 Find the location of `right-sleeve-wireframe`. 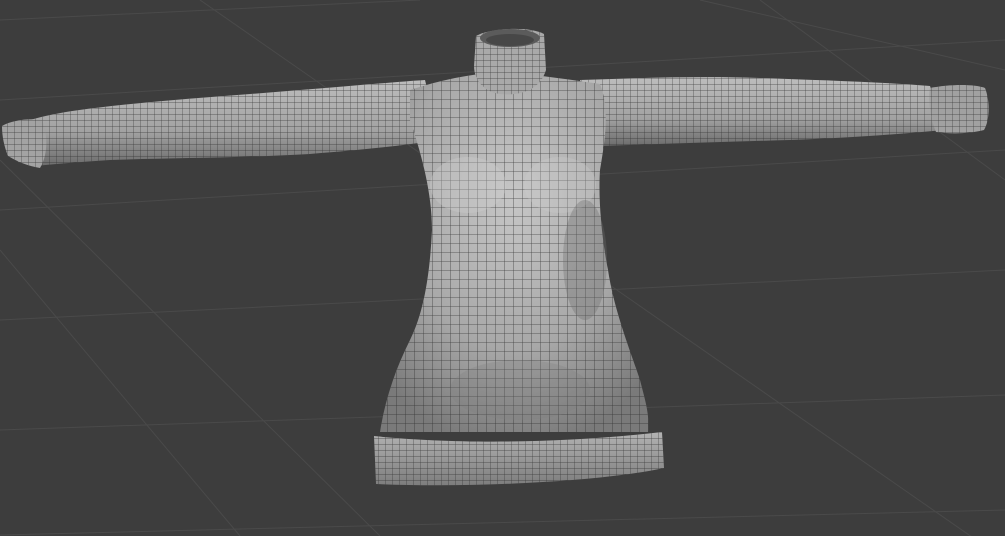

right-sleeve-wireframe is located at coordinates (762, 111).